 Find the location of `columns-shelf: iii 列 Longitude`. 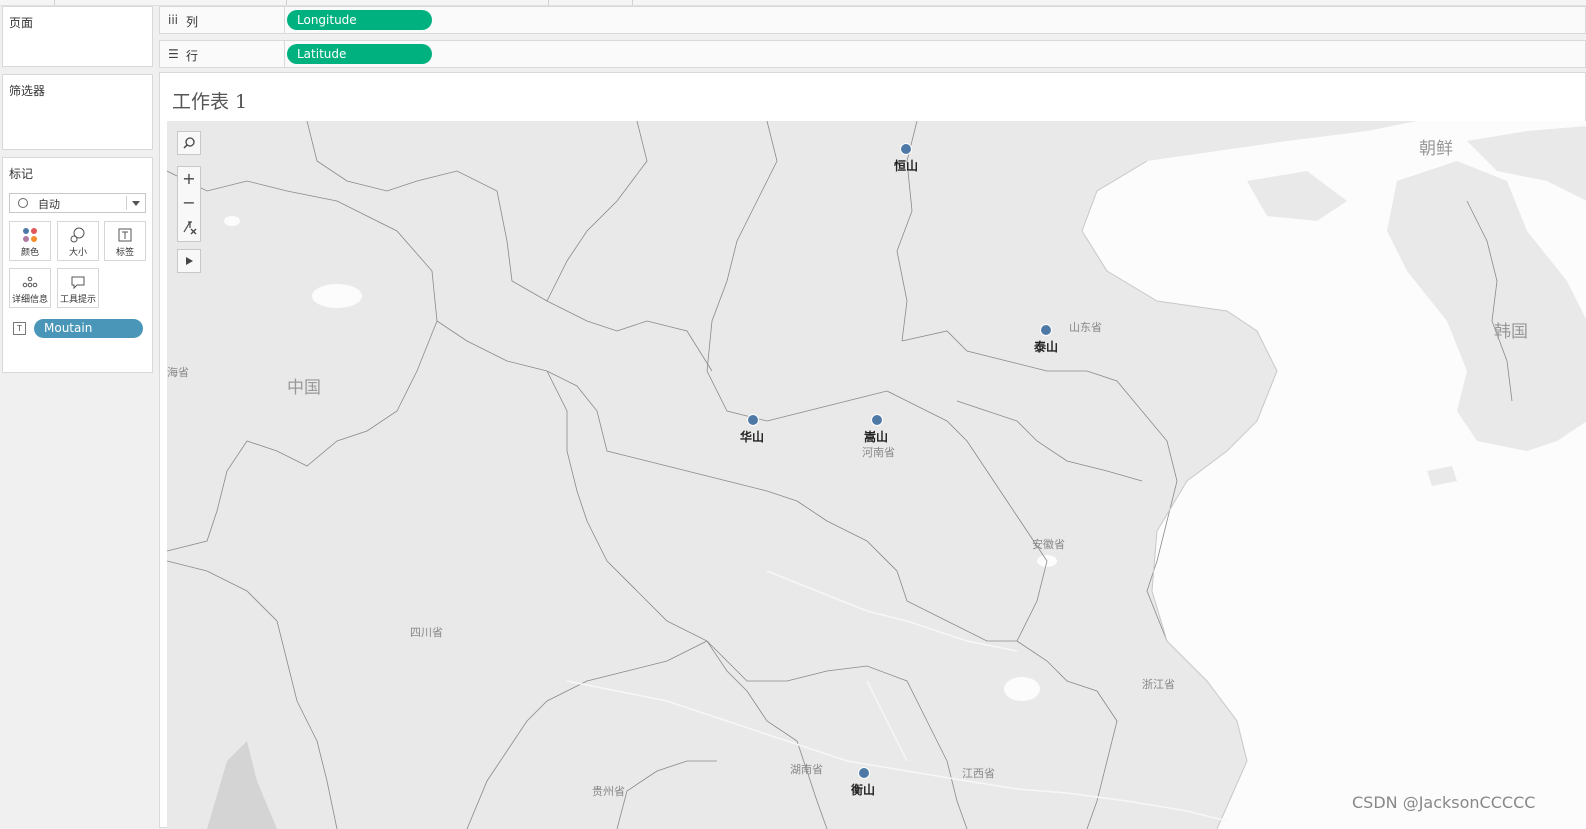

columns-shelf: iii 列 Longitude is located at coordinates (872, 20).